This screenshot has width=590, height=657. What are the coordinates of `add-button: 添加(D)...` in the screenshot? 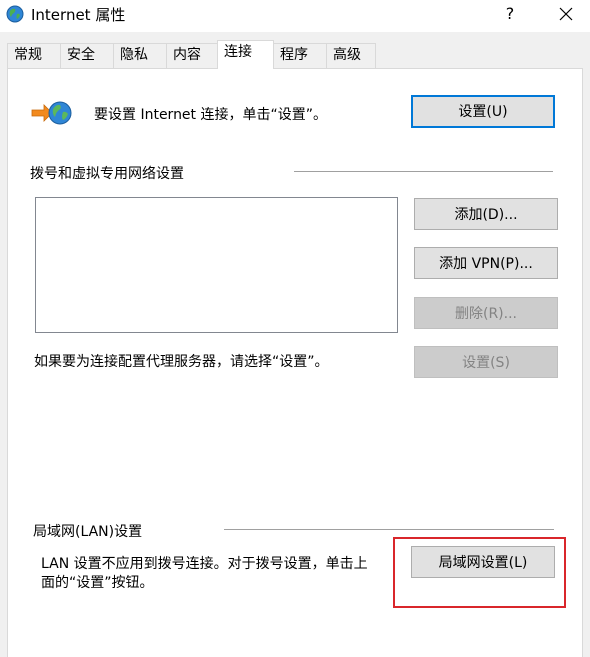 It's located at (486, 214).